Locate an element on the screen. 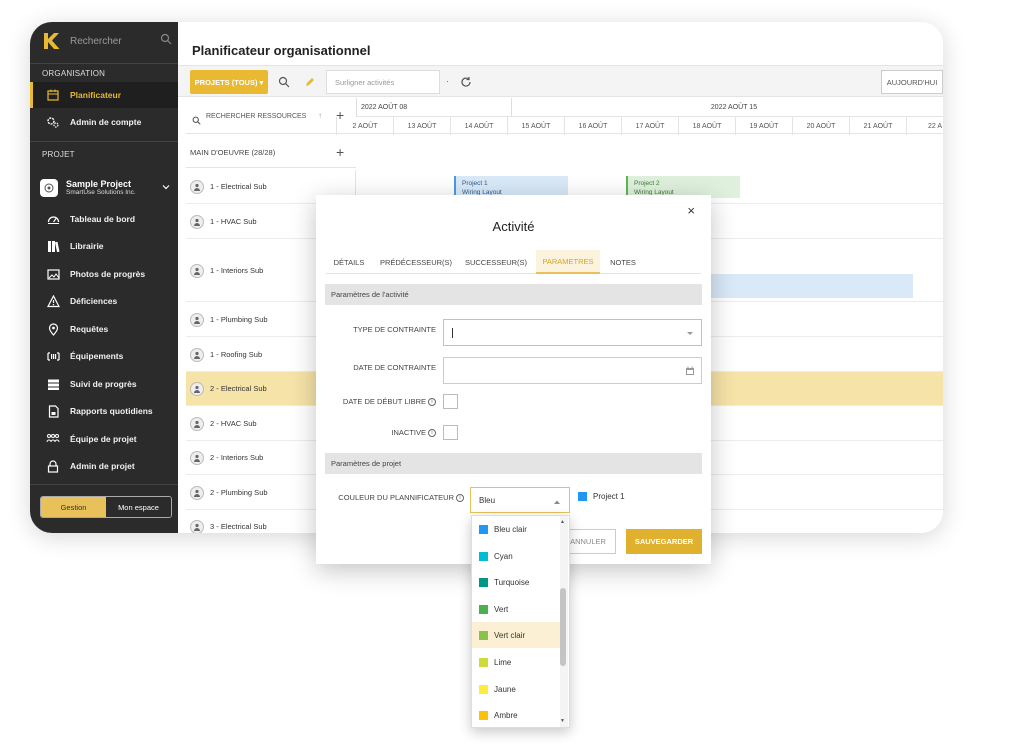  color-option: Jaune is located at coordinates (516, 689).